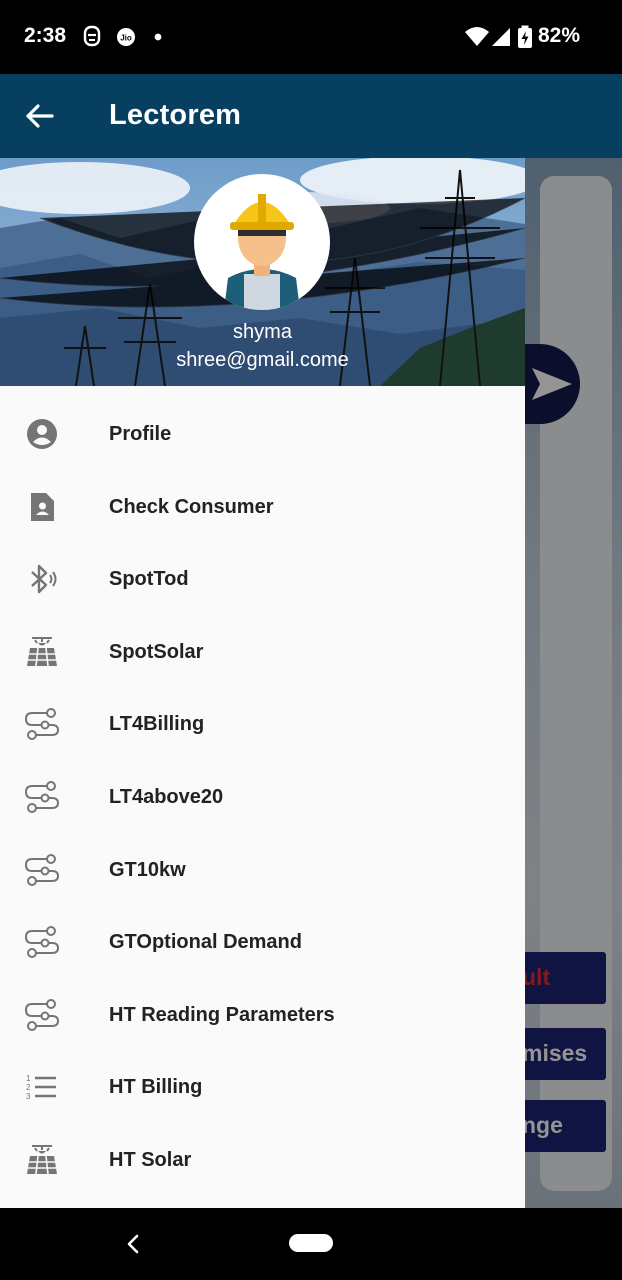 This screenshot has height=1280, width=622. Describe the element at coordinates (262, 870) in the screenshot. I see `menu-item-gt10kw: GT10kw` at that location.